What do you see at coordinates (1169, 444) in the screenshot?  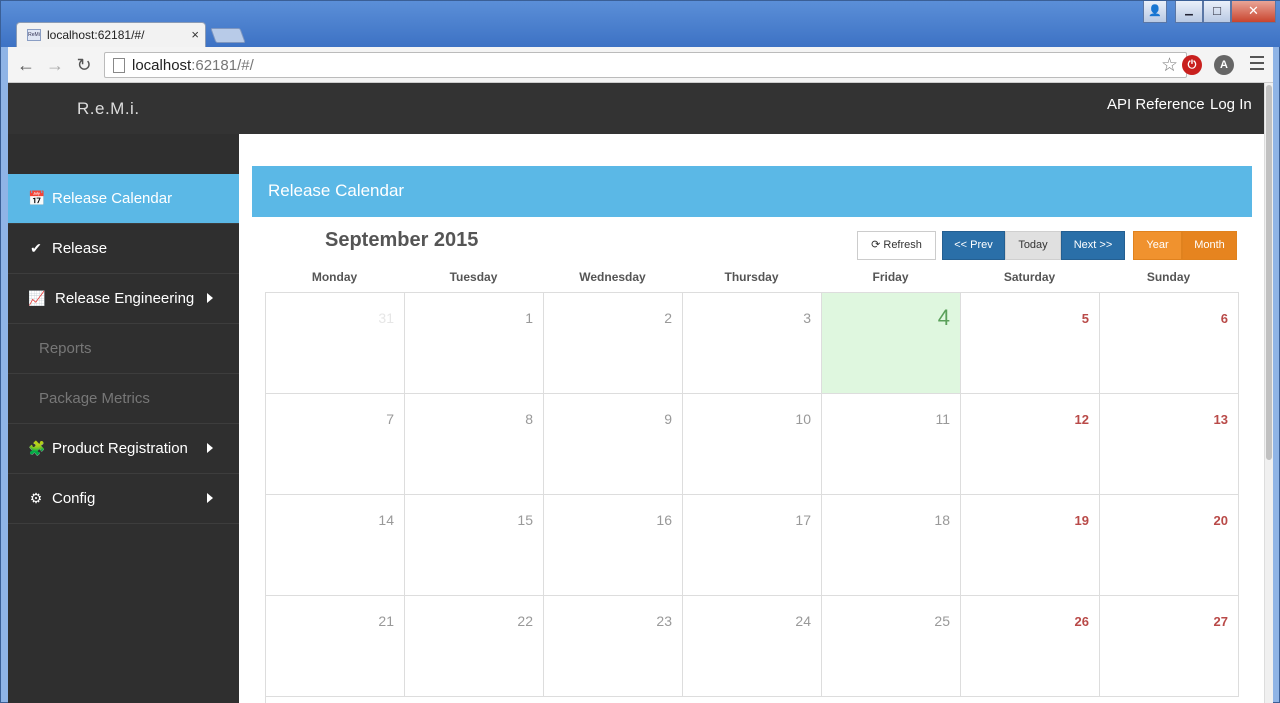 I see `day-cell: 13` at bounding box center [1169, 444].